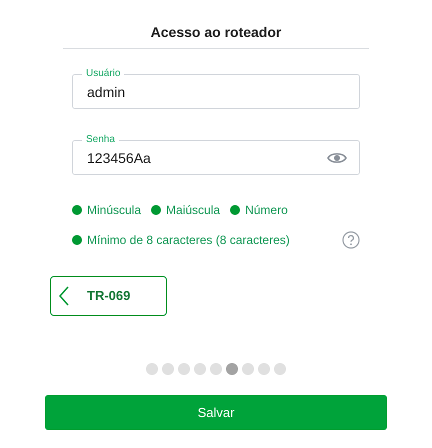 The width and height of the screenshot is (432, 448). What do you see at coordinates (351, 240) in the screenshot?
I see `help-icon` at bounding box center [351, 240].